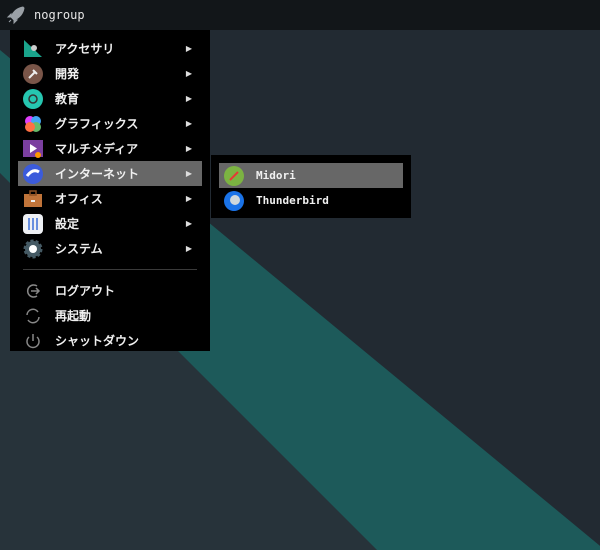  Describe the element at coordinates (67, 99) in the screenshot. I see `menu-item-label: 教育` at that location.